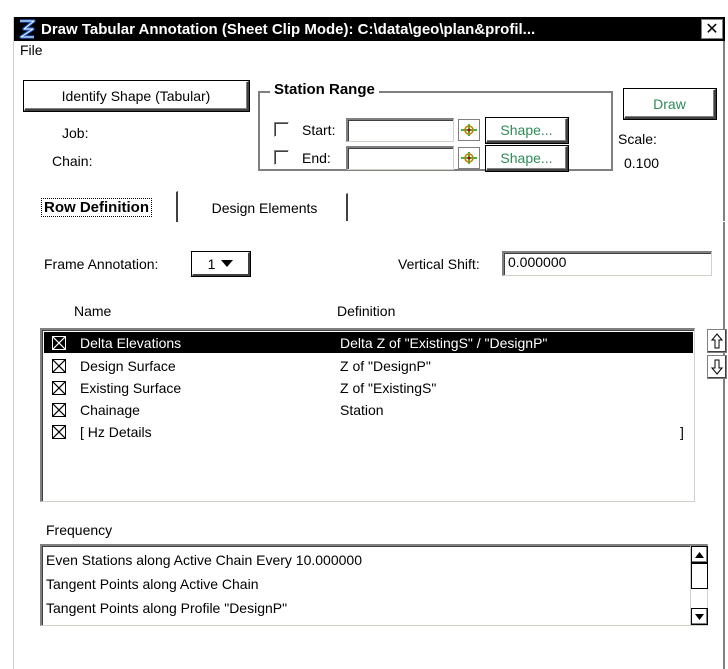 The width and height of the screenshot is (728, 669). I want to click on frequency-scrollbar, so click(699, 585).